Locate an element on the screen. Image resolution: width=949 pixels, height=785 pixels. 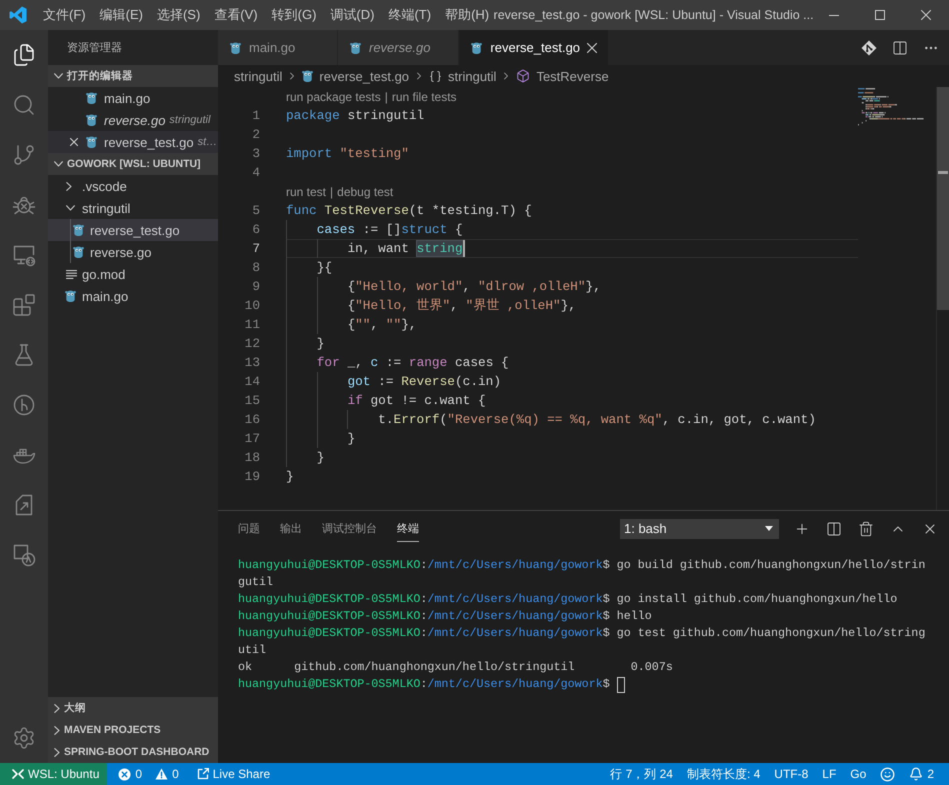
breadcrumb-item: TestReverse is located at coordinates (562, 76).